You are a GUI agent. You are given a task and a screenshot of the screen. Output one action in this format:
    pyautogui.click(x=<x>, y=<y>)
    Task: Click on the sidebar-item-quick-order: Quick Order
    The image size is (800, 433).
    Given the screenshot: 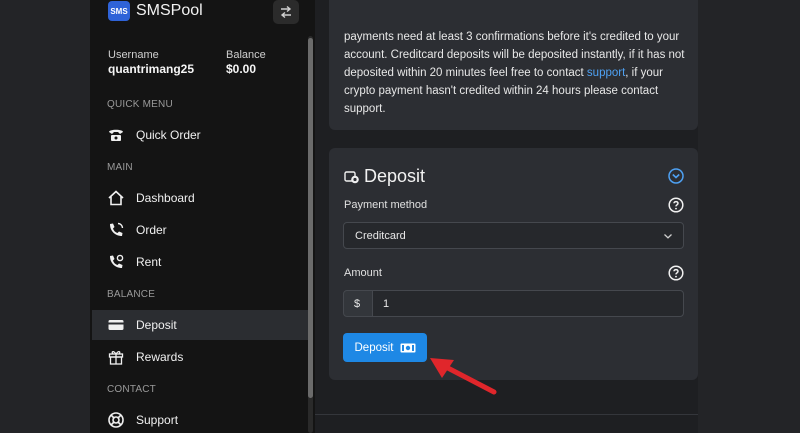 What is the action you would take?
    pyautogui.click(x=200, y=135)
    